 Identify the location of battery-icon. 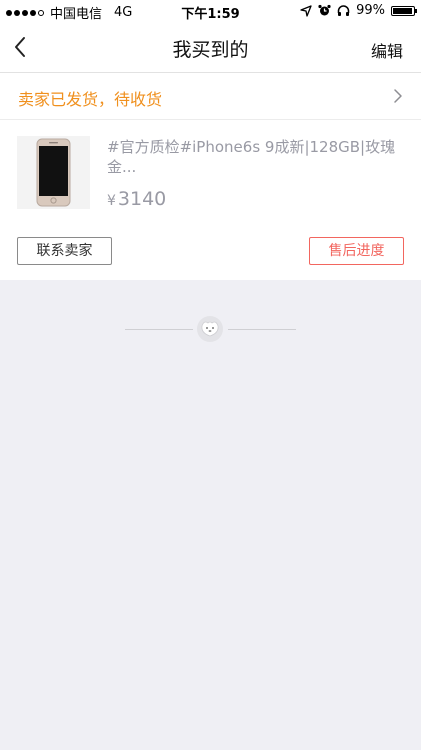
(404, 10).